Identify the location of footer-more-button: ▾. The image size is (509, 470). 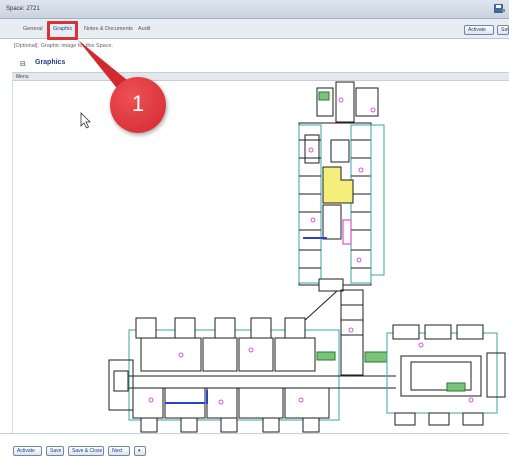
(140, 451).